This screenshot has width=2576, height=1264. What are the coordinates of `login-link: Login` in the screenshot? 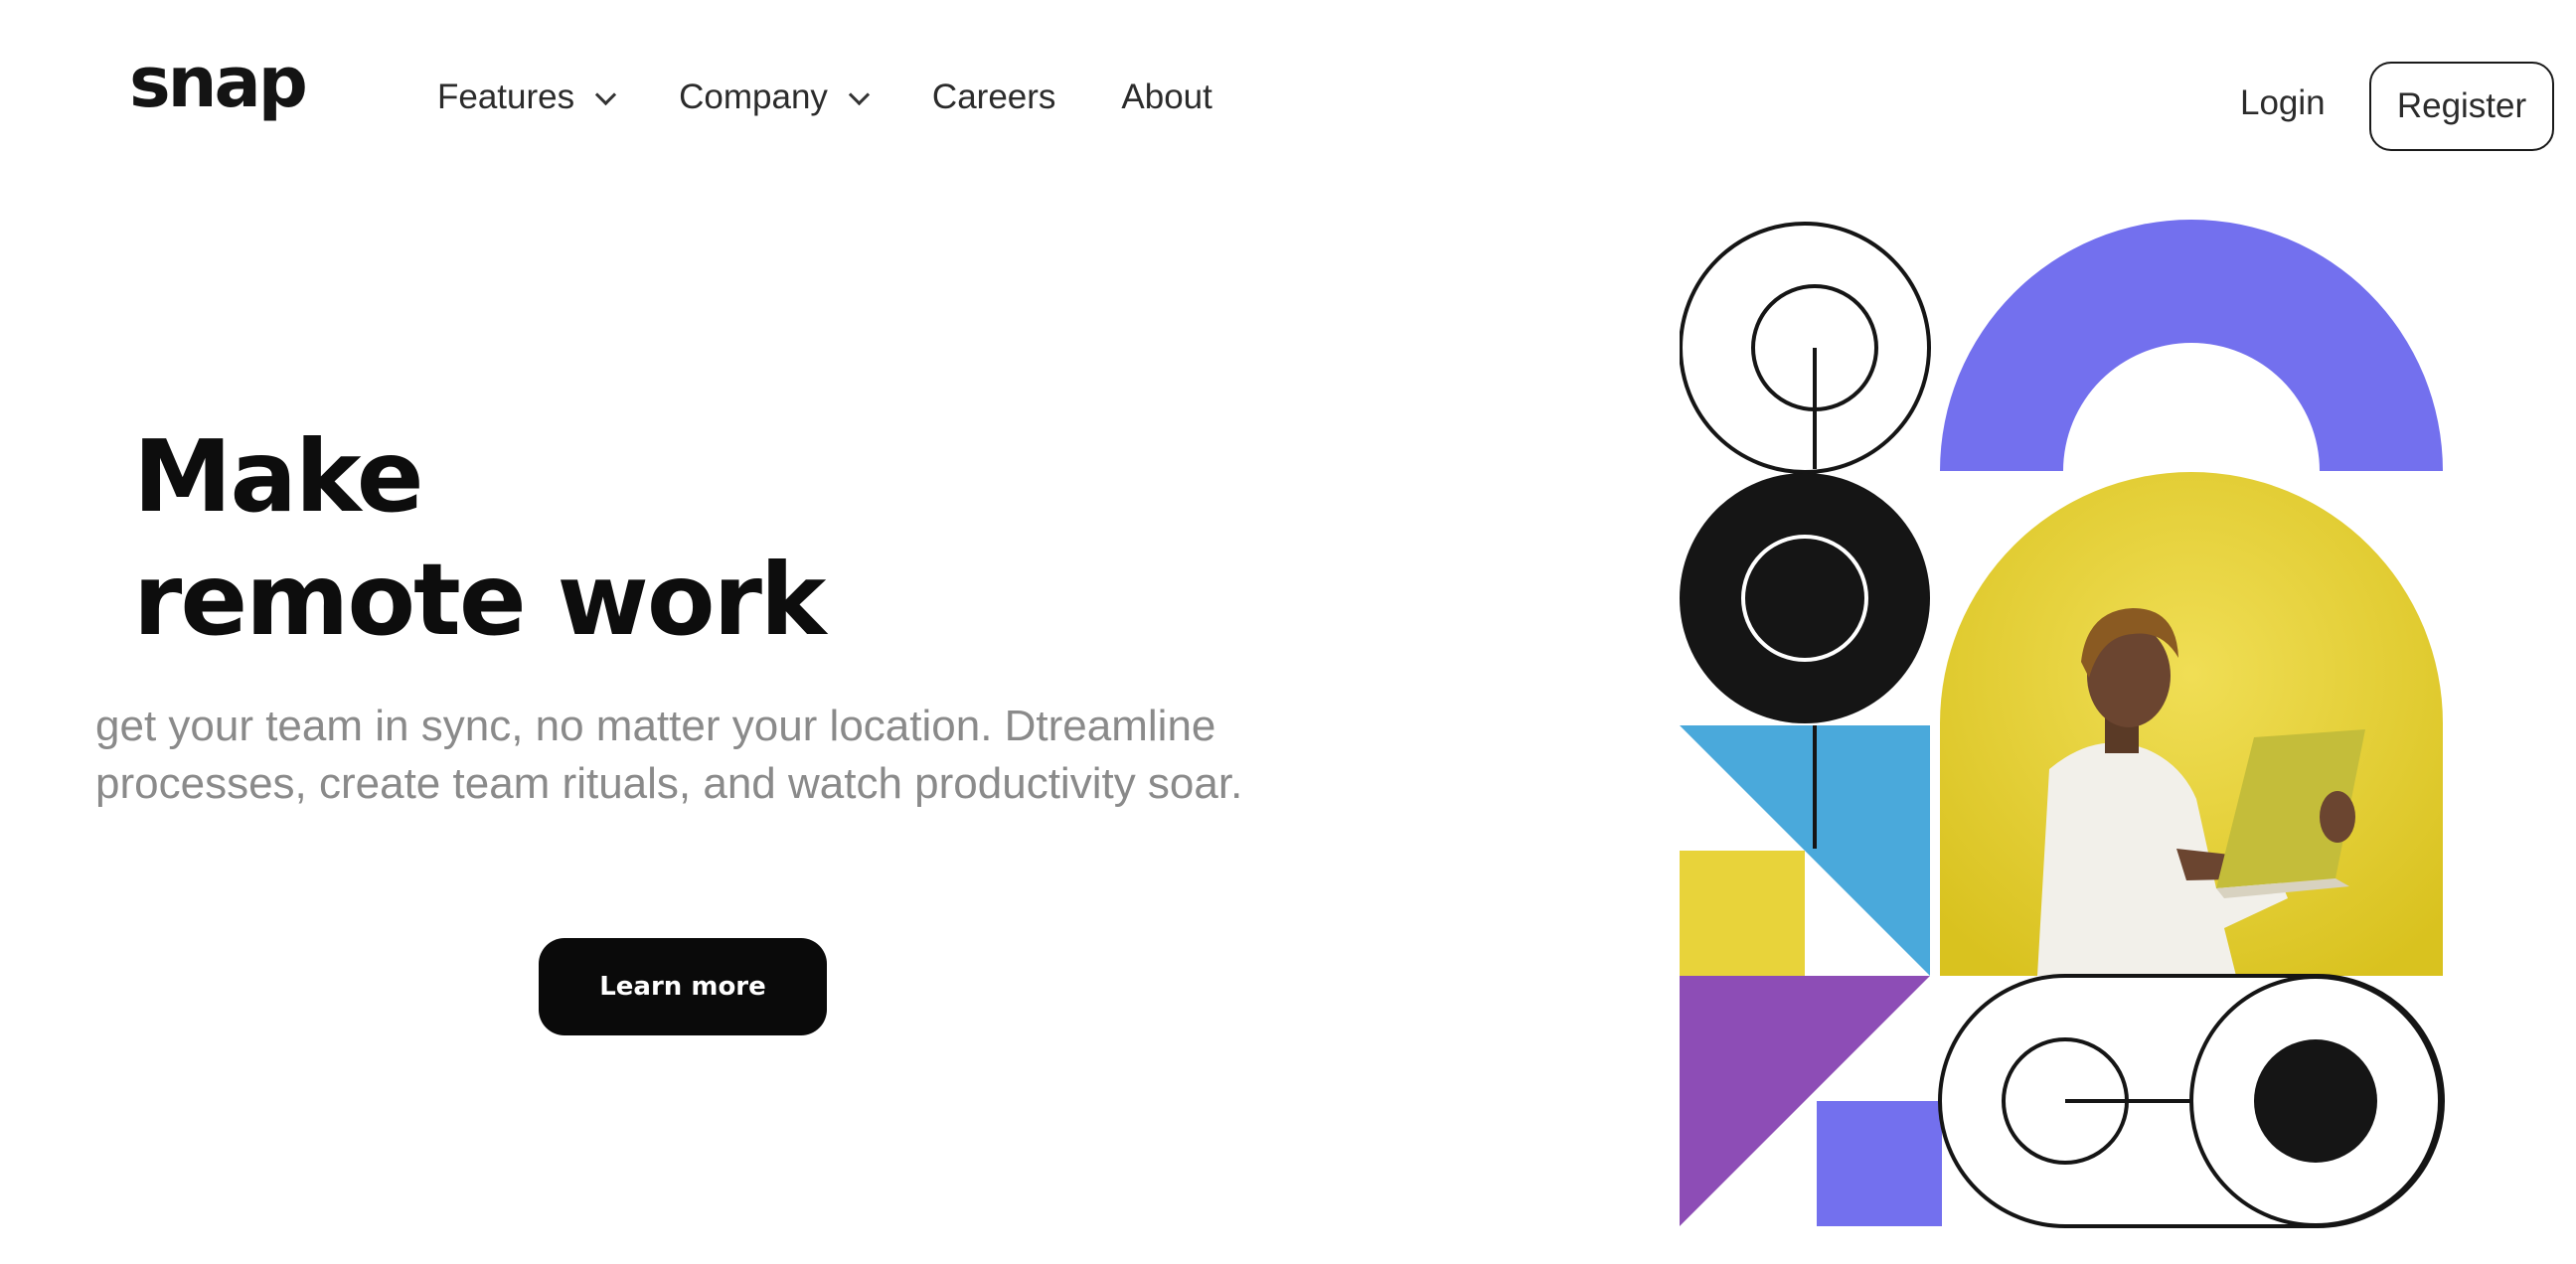 It's located at (2283, 103).